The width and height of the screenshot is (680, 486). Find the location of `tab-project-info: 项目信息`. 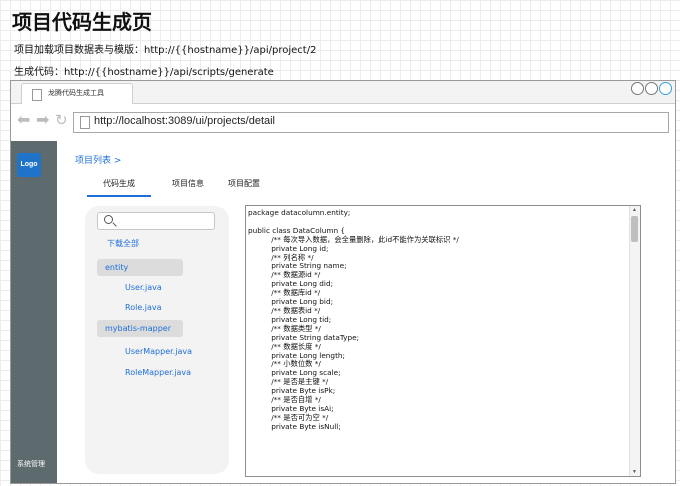

tab-project-info: 项目信息 is located at coordinates (188, 184).